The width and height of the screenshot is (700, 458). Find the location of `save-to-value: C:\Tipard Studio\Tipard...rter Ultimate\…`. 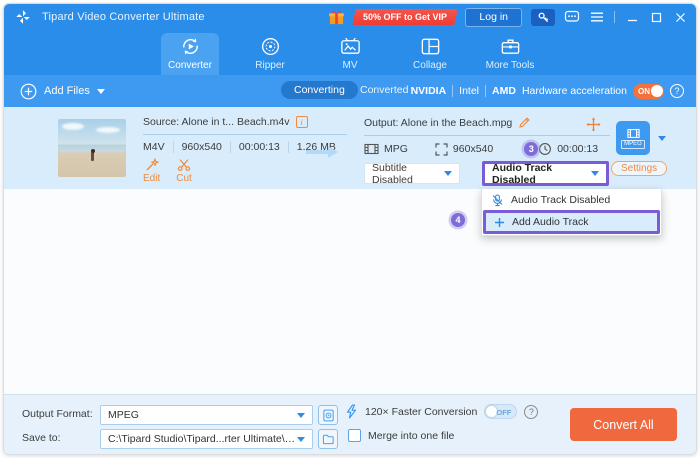

save-to-value: C:\Tipard Studio\Tipard...rter Ultimate\… is located at coordinates (202, 439).